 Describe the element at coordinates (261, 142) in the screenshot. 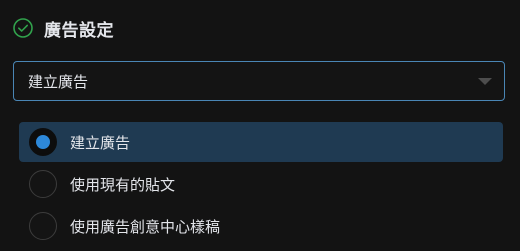

I see `option-create-ad: 建立廣告` at that location.